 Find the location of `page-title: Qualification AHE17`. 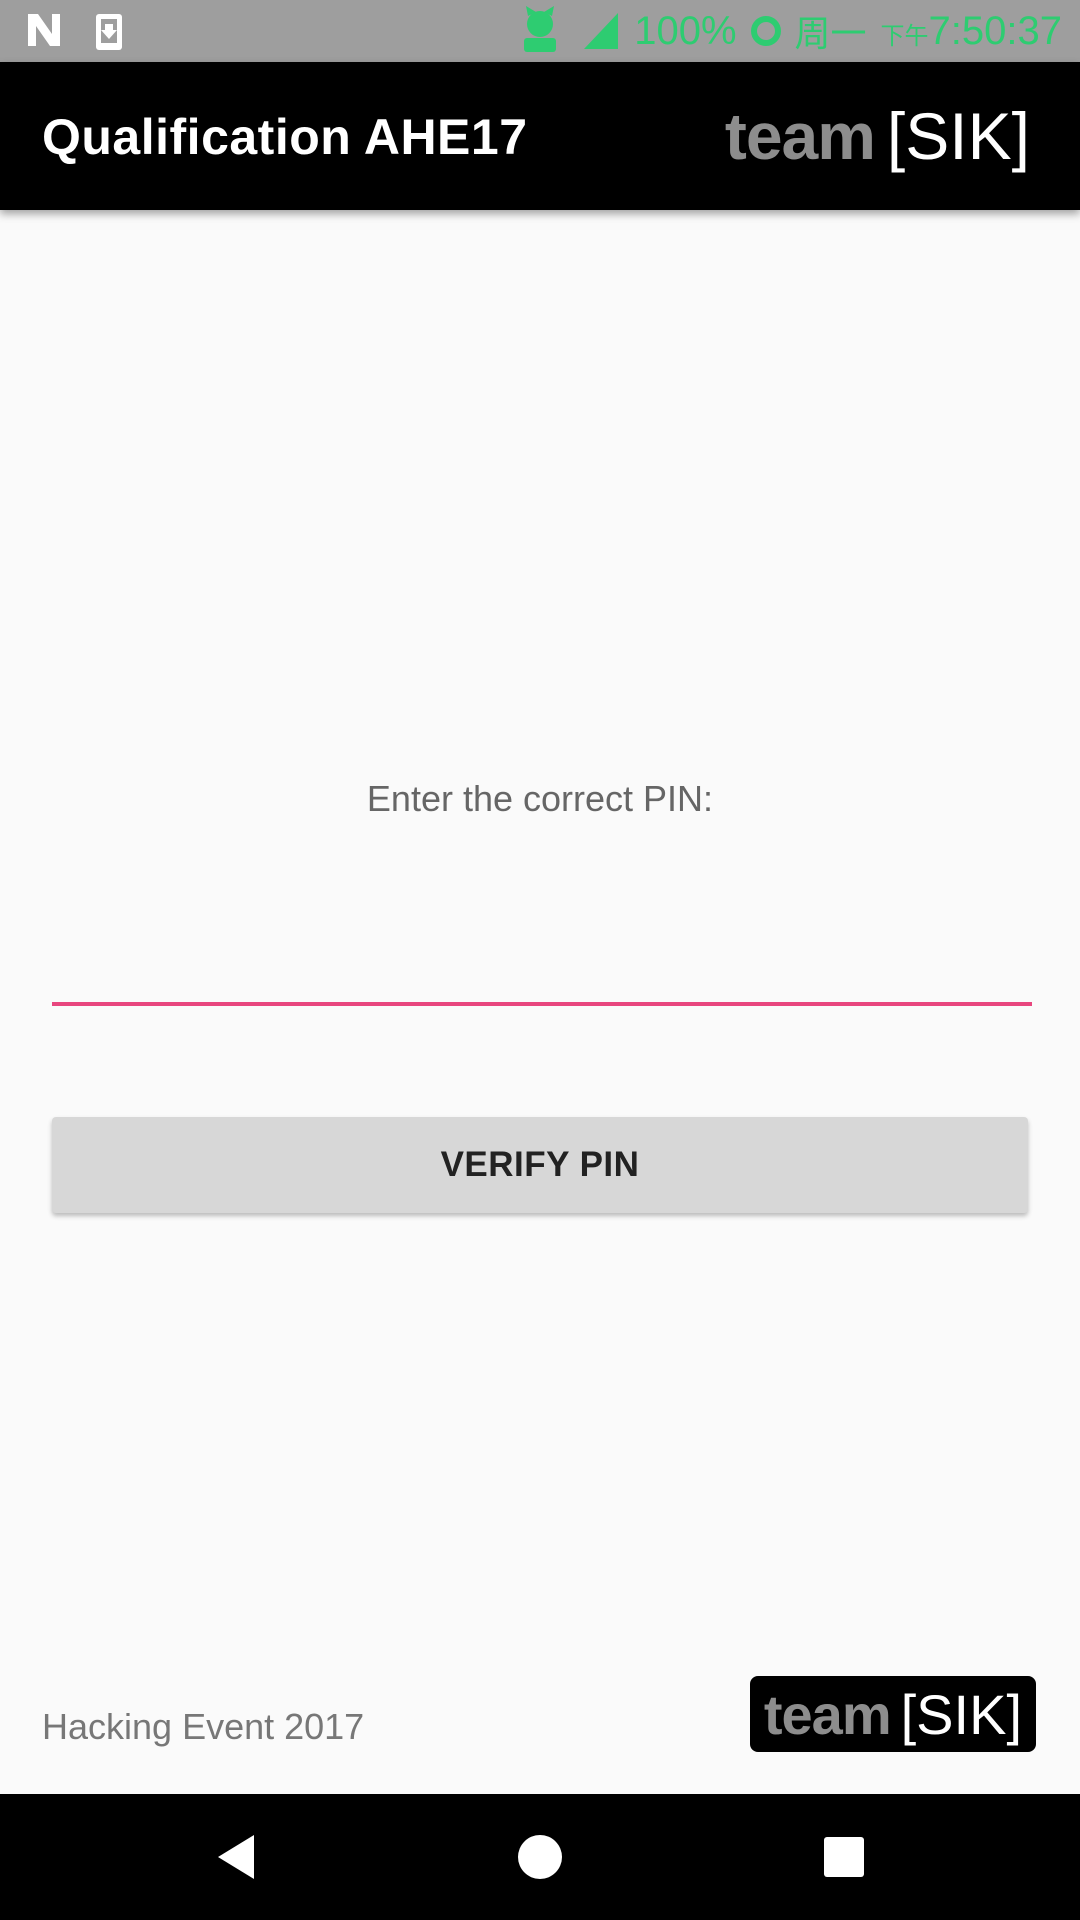

page-title: Qualification AHE17 is located at coordinates (285, 137).